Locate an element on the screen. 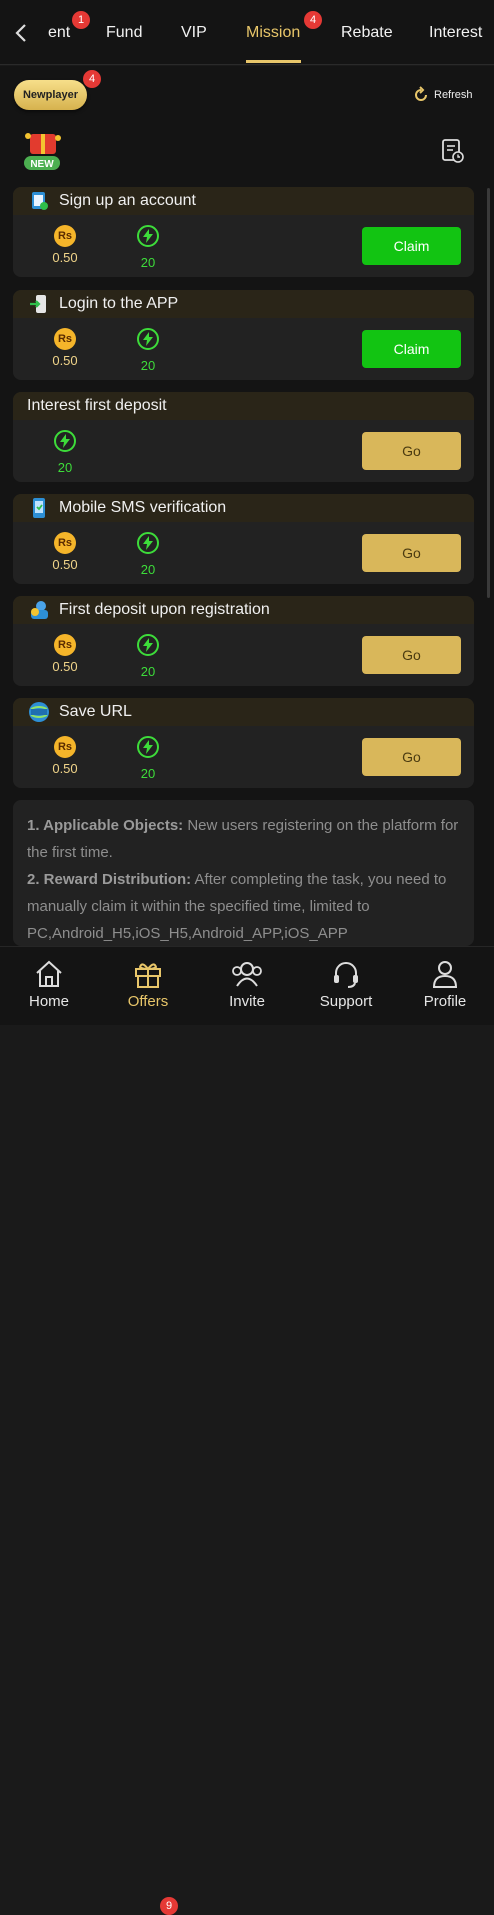  nav-support: Support is located at coordinates (346, 984).